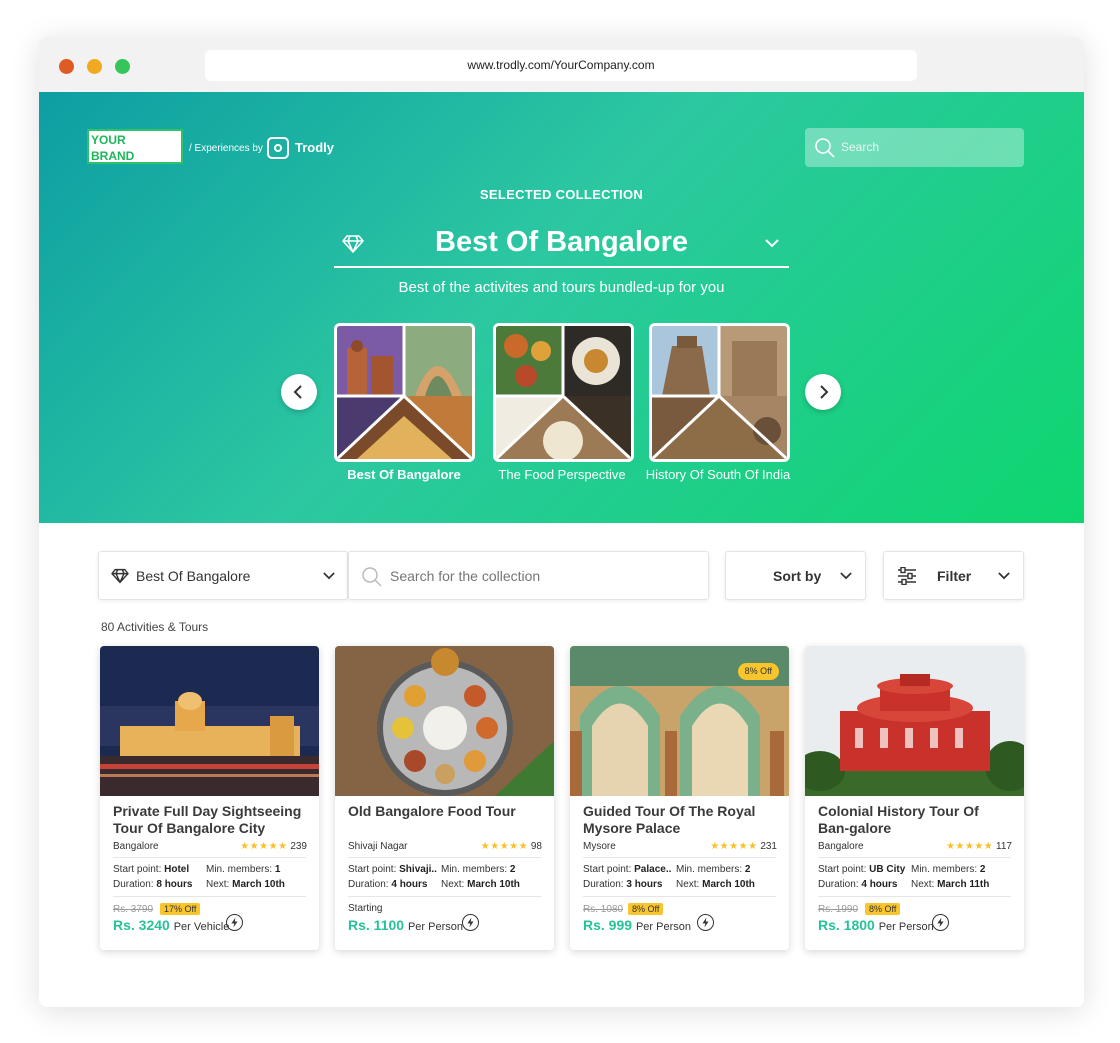 This screenshot has width=1120, height=1043. What do you see at coordinates (883, 909) in the screenshot?
I see `discount-badge: 8% Off` at bounding box center [883, 909].